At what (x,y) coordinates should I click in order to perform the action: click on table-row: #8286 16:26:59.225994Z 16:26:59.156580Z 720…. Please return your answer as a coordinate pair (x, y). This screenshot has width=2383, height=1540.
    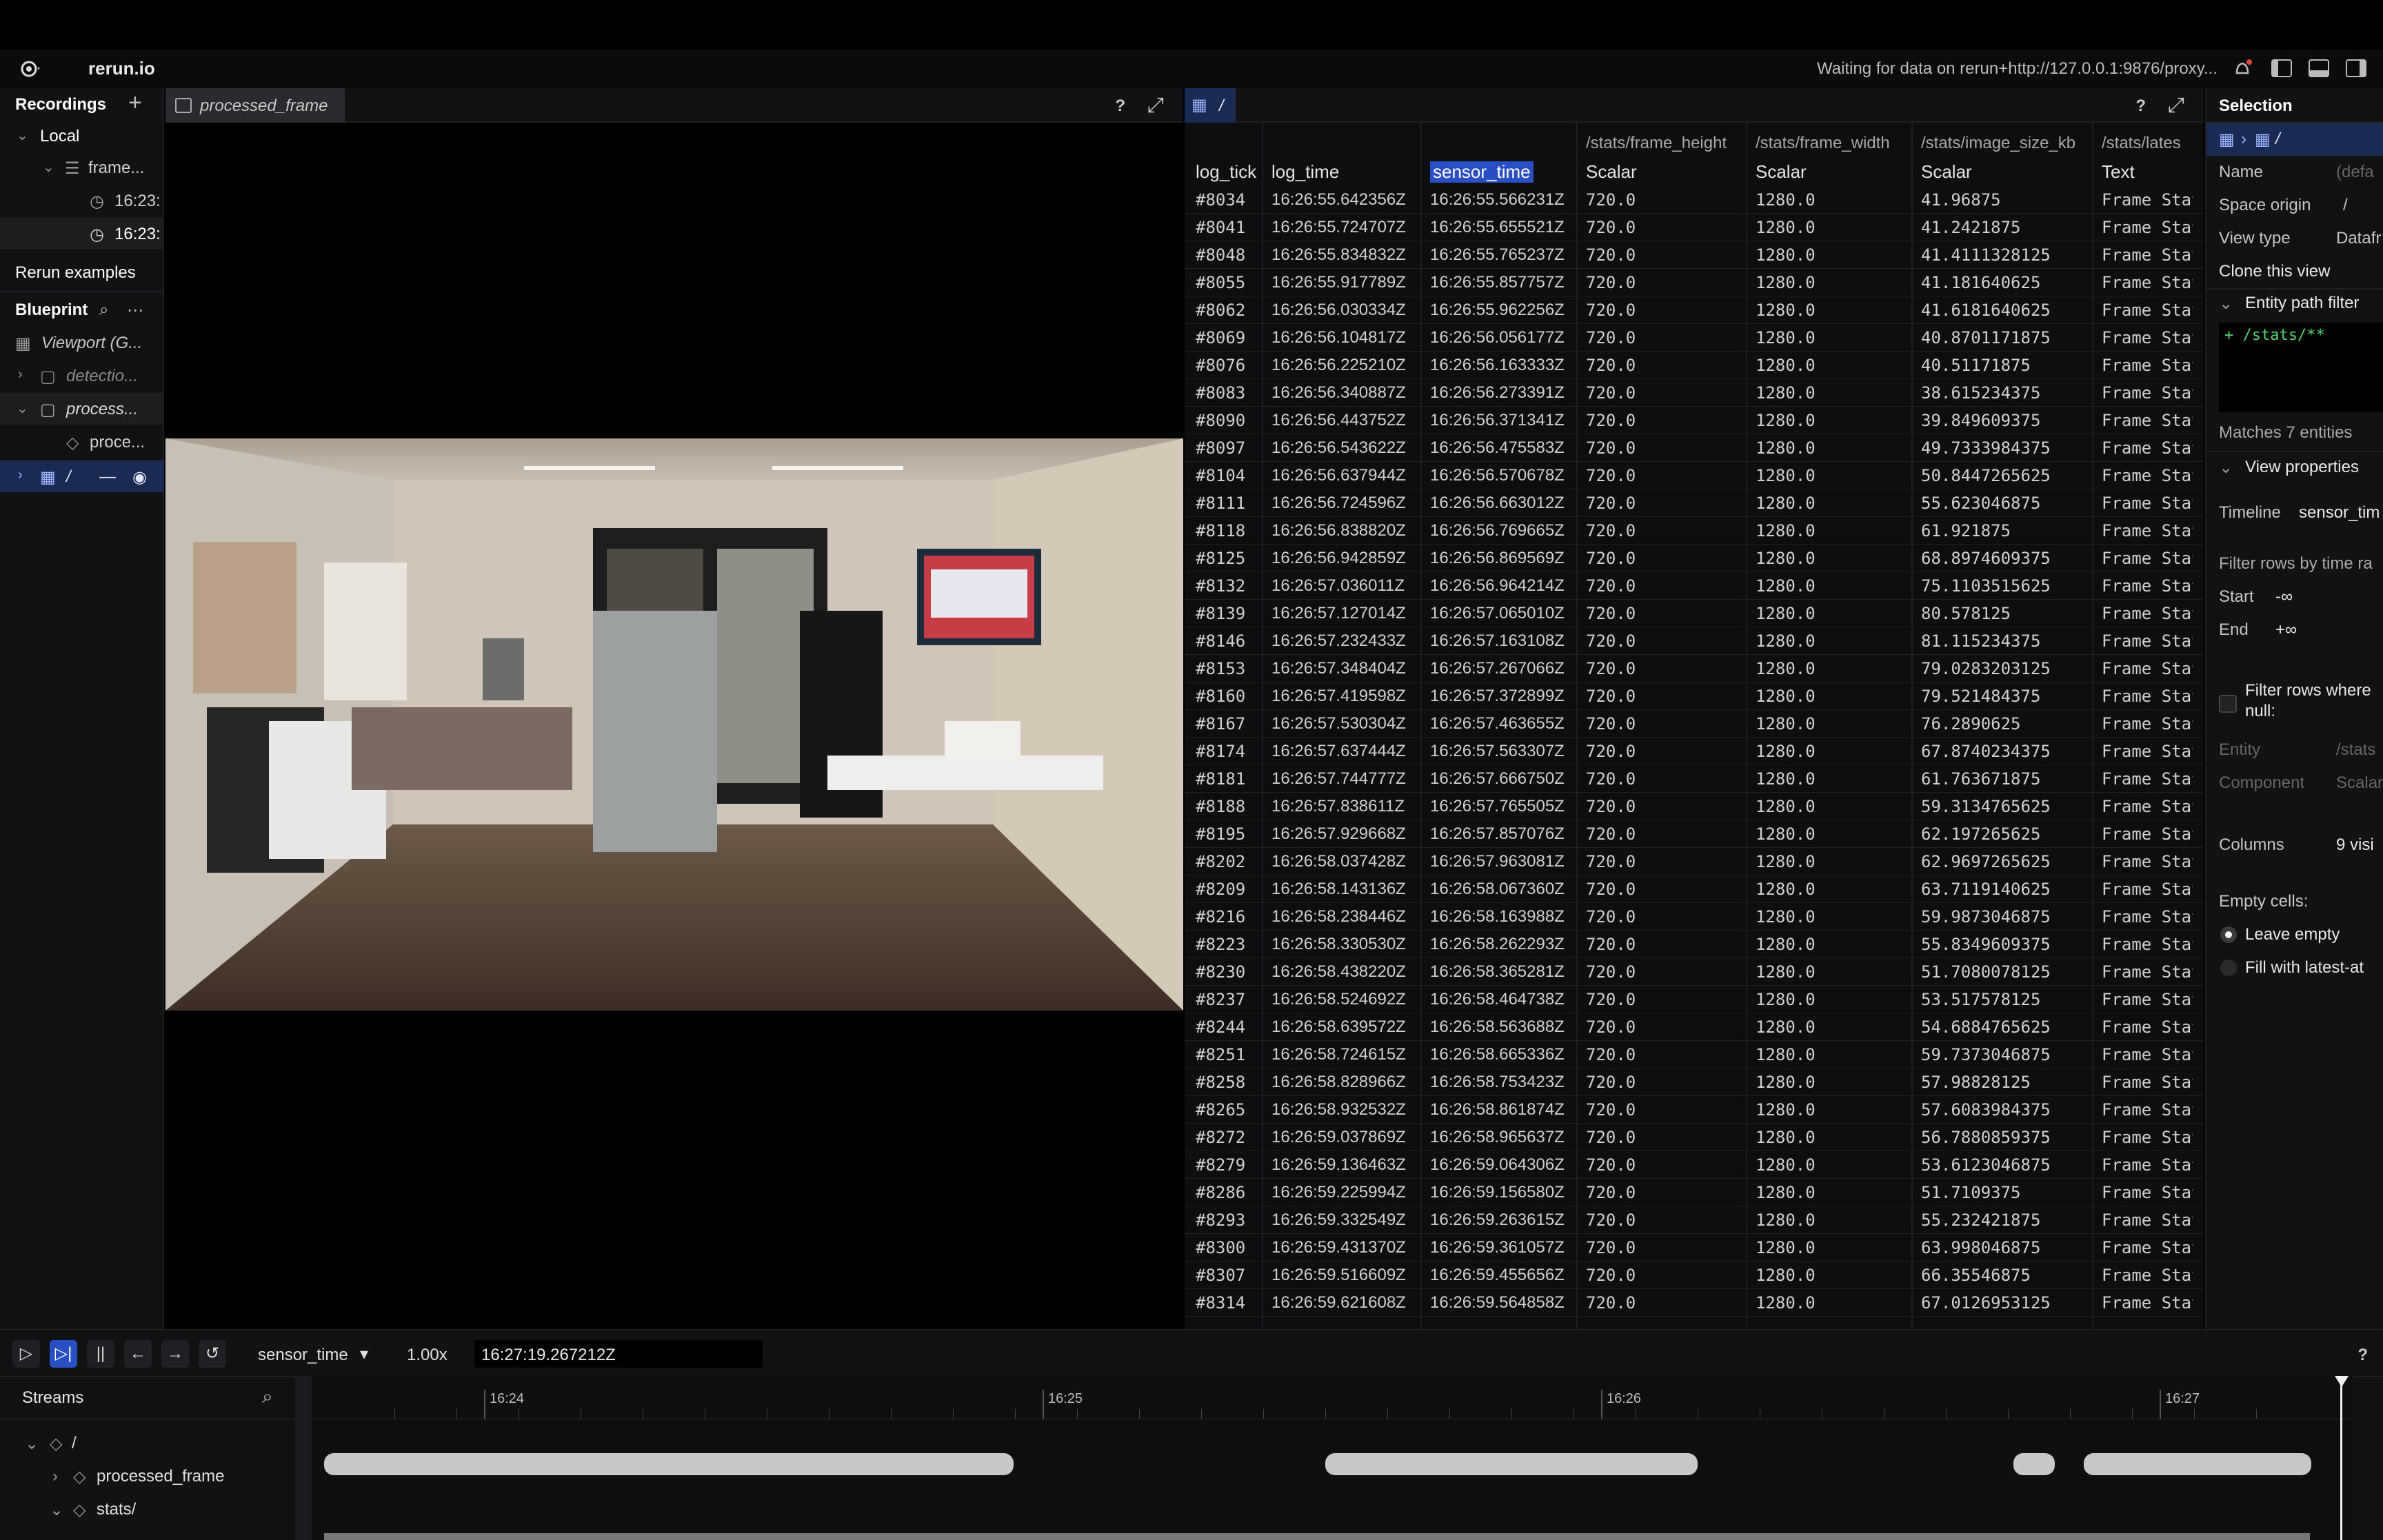
    Looking at the image, I should click on (1694, 1193).